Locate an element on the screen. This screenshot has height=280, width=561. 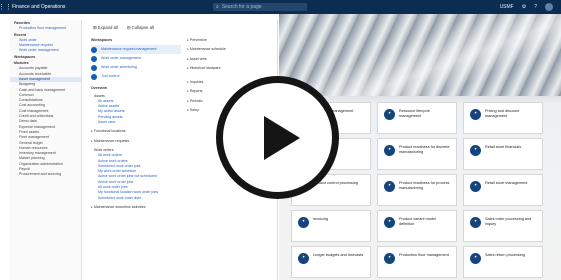
search-box: ⌕ Search for a page is located at coordinates (260, 7).